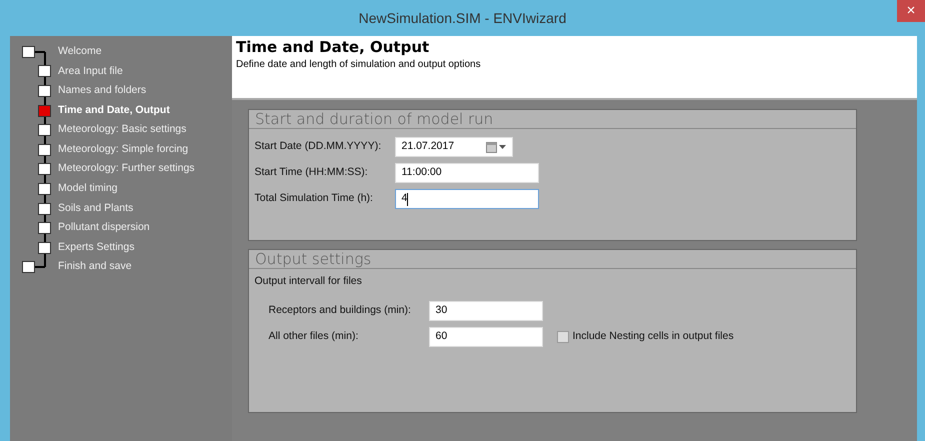 The width and height of the screenshot is (925, 441). What do you see at coordinates (314, 336) in the screenshot?
I see `field-label: All other files (min):` at bounding box center [314, 336].